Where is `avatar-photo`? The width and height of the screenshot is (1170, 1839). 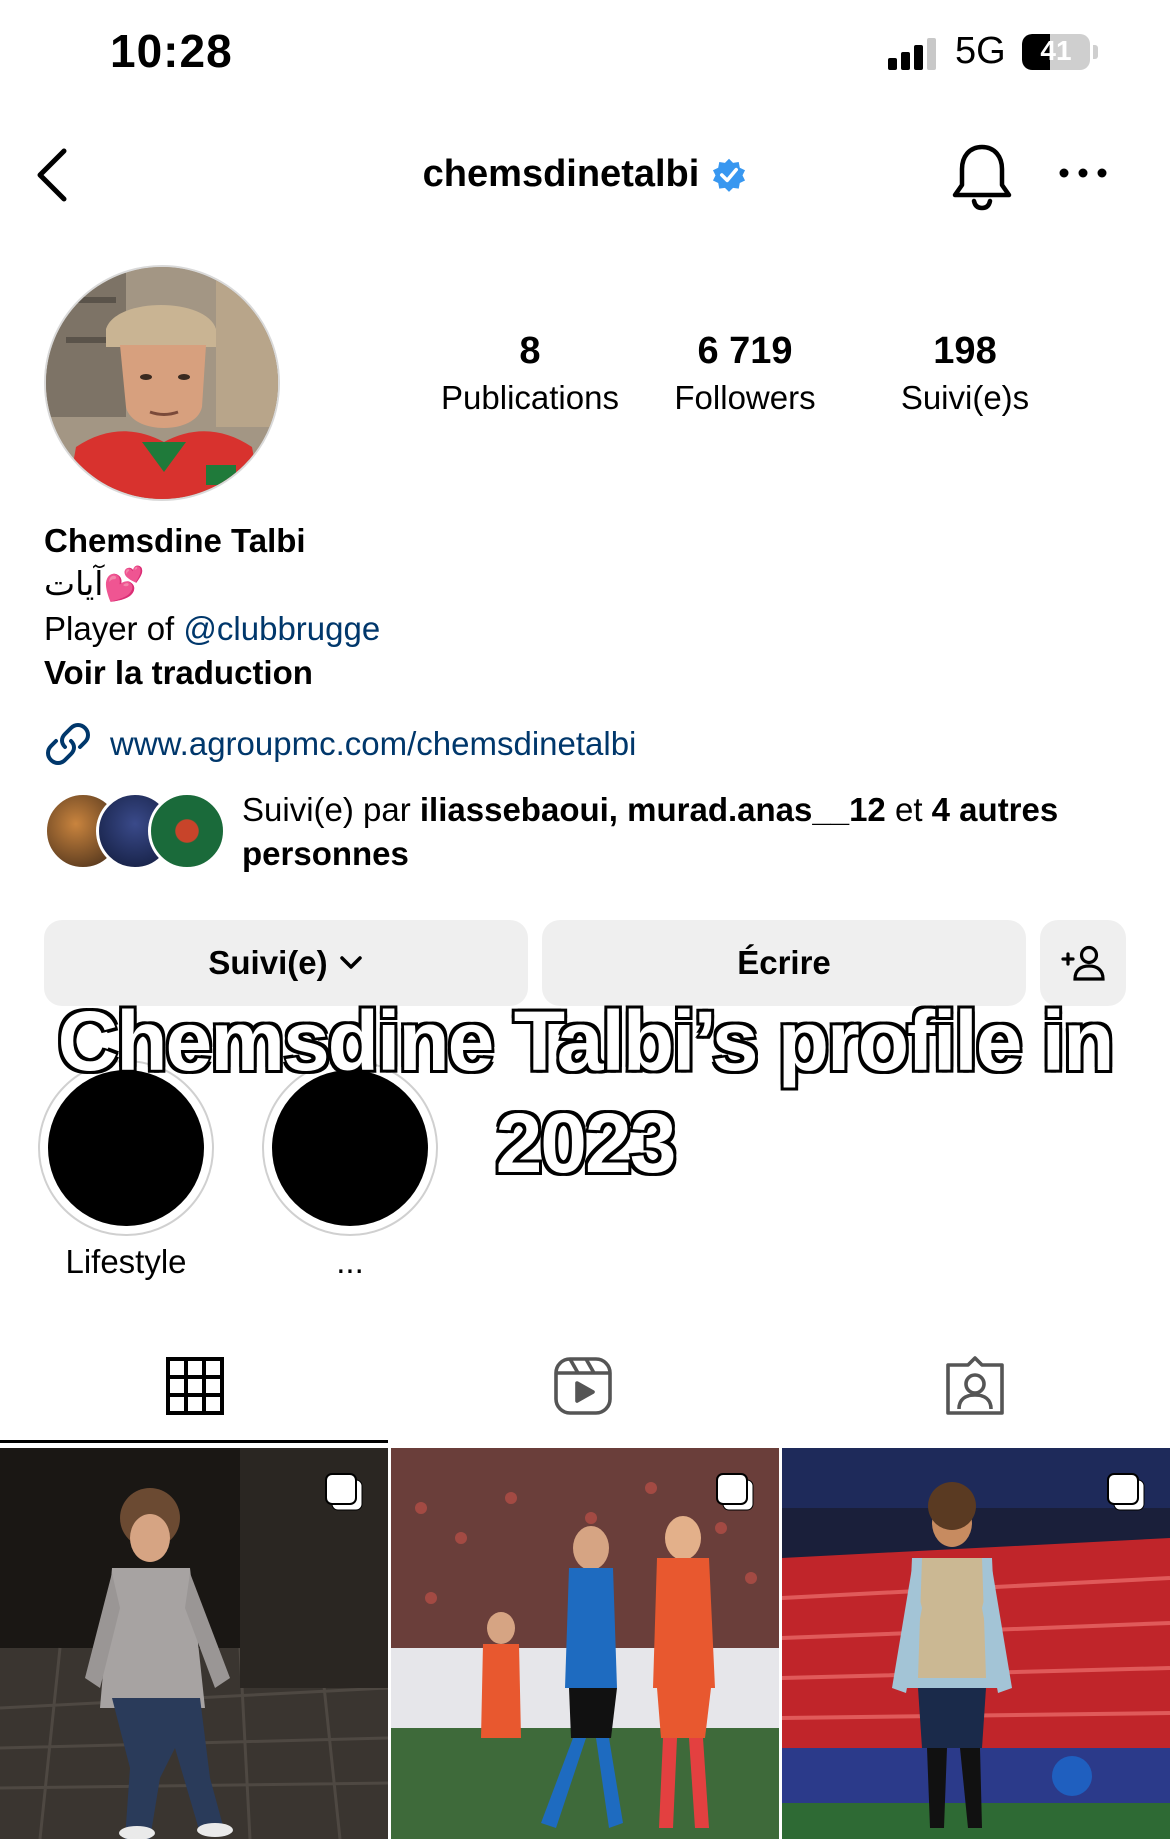 avatar-photo is located at coordinates (162, 383).